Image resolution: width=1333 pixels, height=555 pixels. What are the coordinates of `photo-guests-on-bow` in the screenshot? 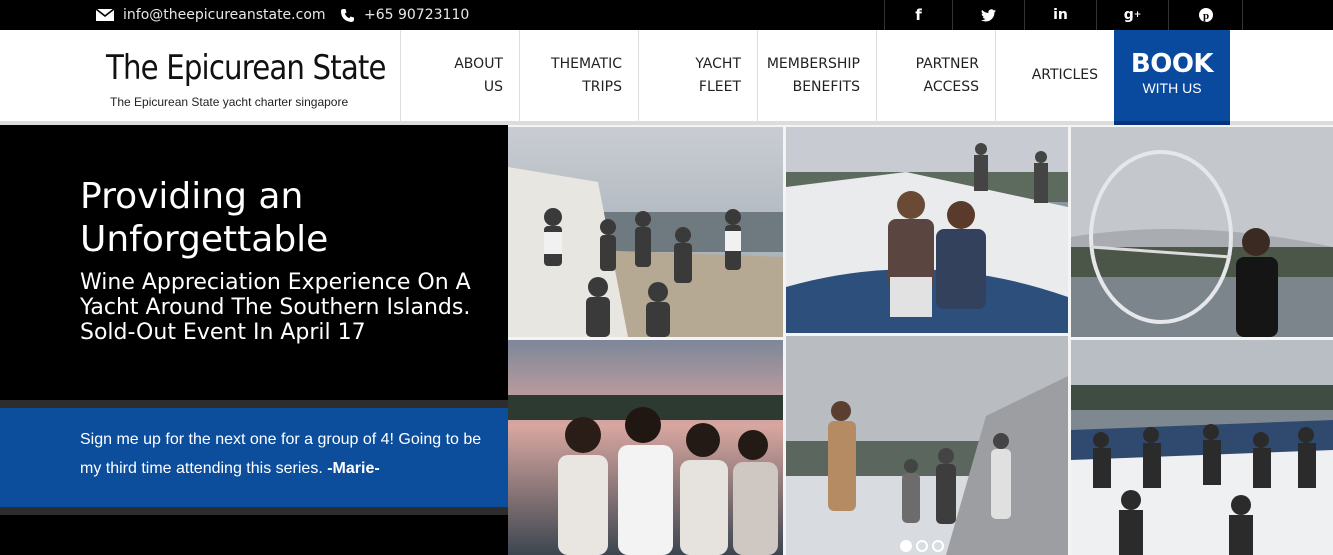 It's located at (927, 445).